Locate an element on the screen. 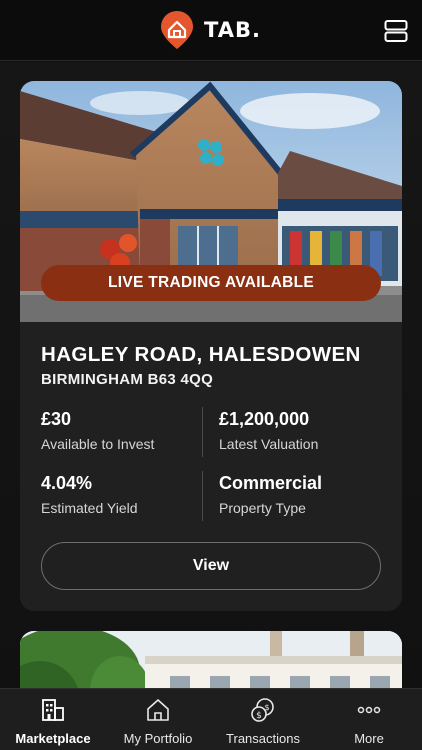 The image size is (422, 750). property-card is located at coordinates (211, 659).